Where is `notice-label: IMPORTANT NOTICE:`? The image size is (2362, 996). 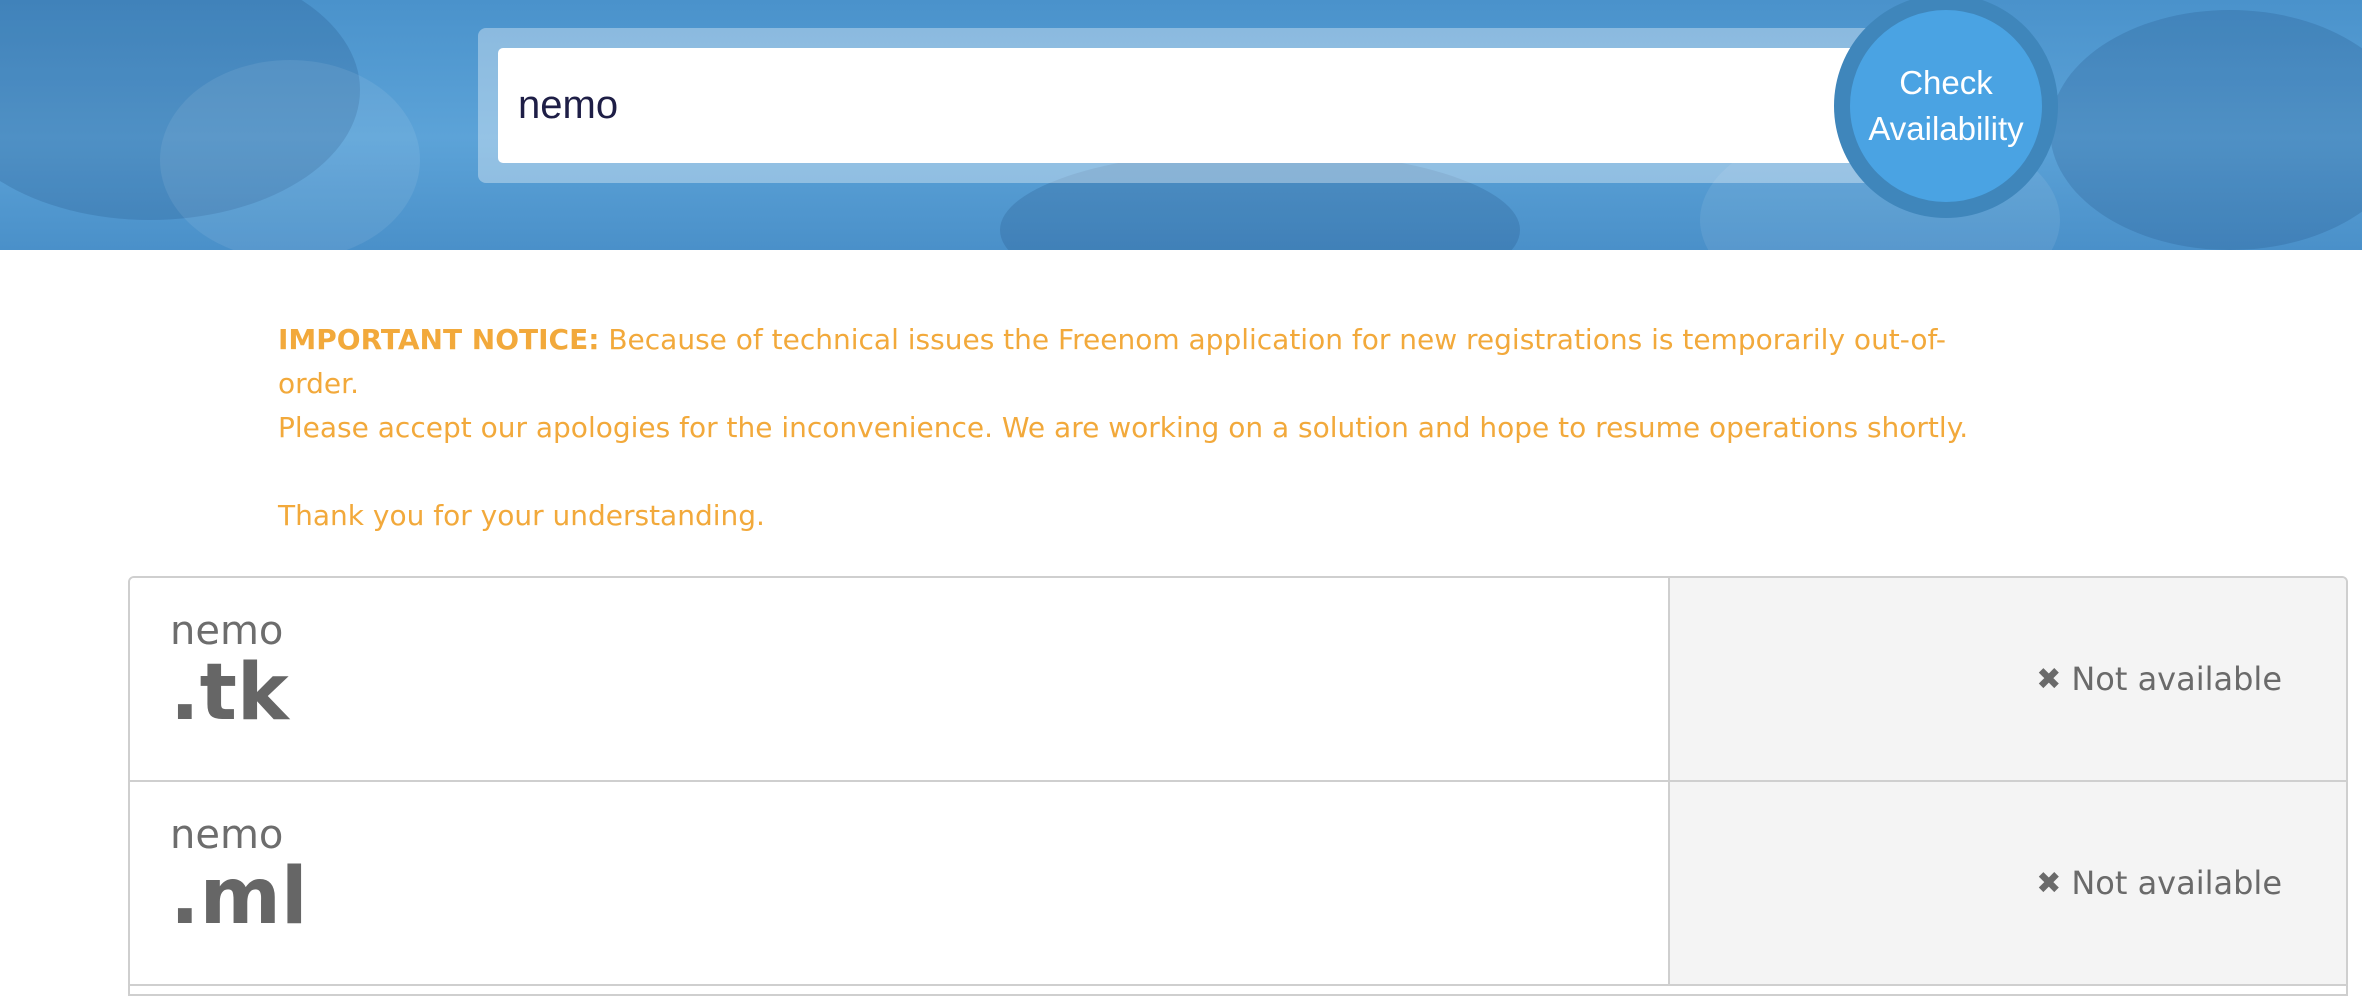
notice-label: IMPORTANT NOTICE: is located at coordinates (439, 339).